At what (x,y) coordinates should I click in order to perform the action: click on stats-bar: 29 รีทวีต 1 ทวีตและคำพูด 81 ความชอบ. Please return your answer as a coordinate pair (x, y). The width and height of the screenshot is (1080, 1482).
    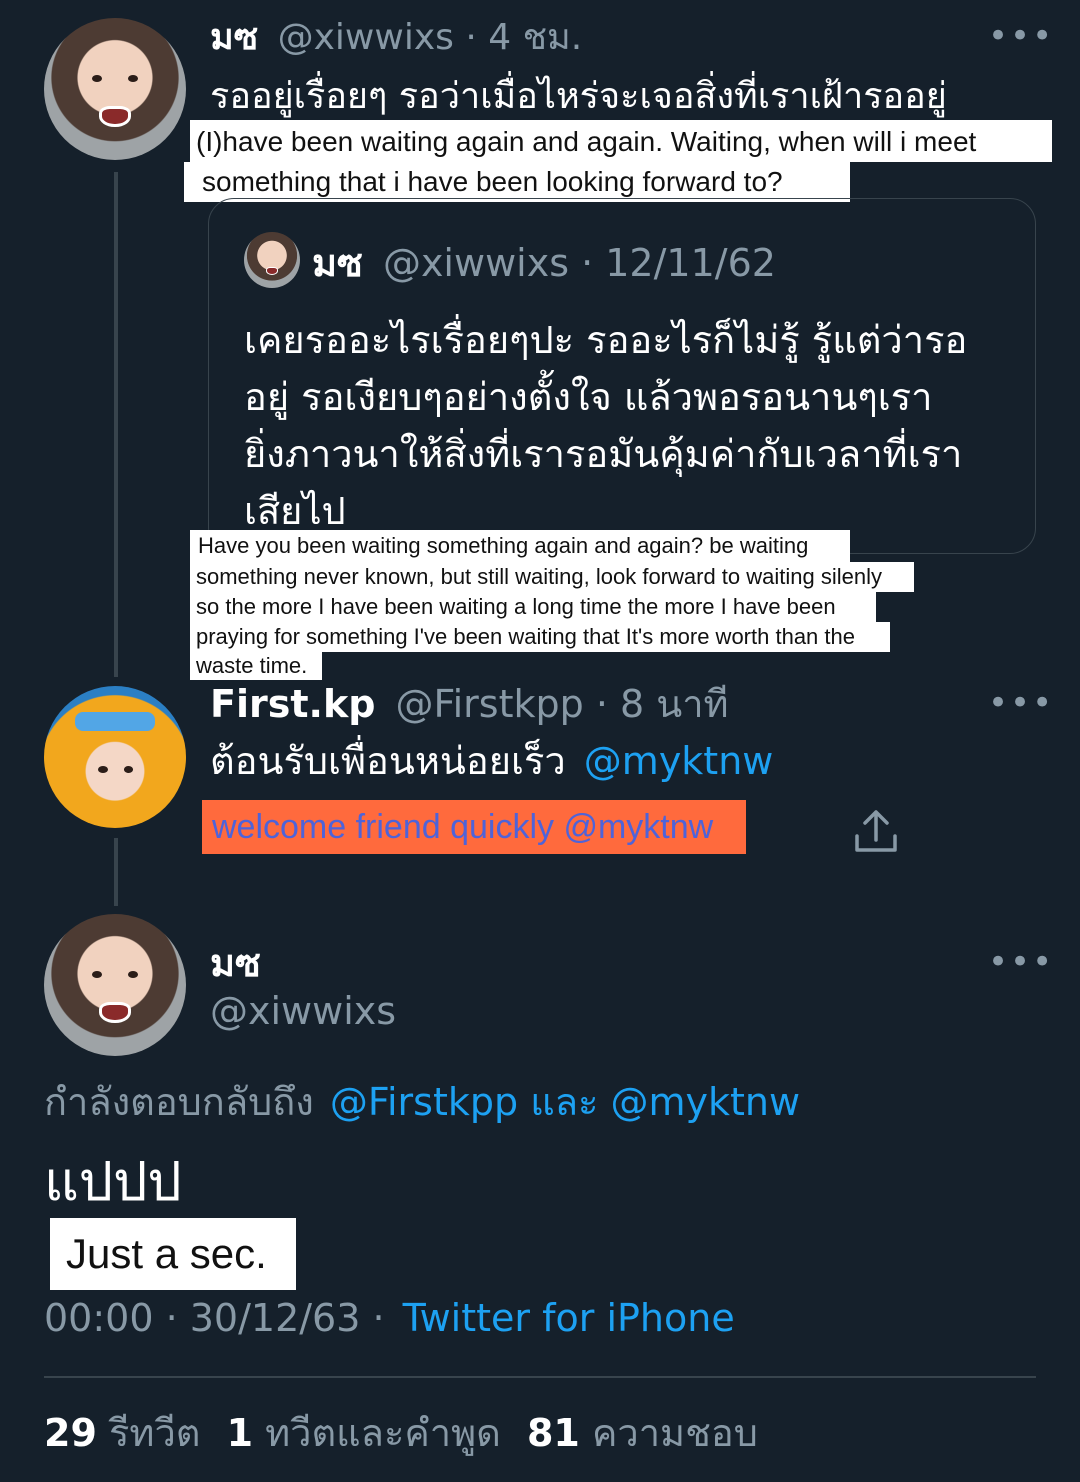
    Looking at the image, I should click on (401, 1433).